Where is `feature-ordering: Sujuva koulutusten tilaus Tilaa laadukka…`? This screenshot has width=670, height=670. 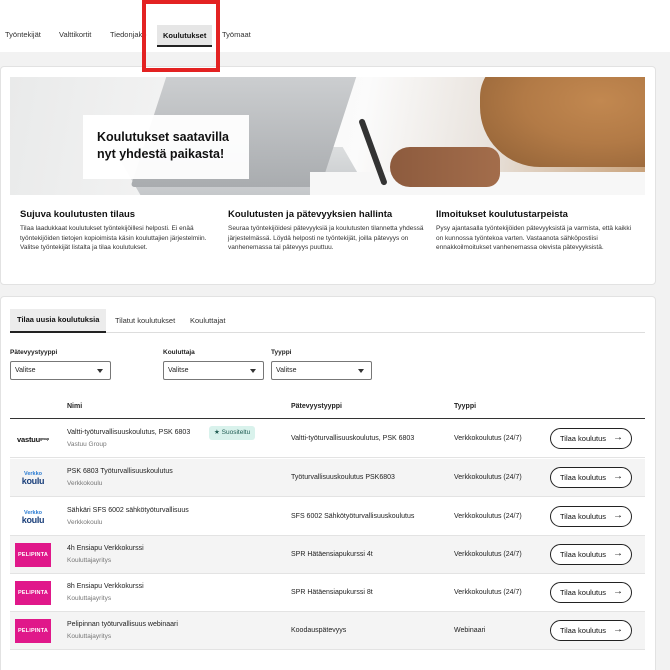 feature-ordering: Sujuva koulutusten tilaus Tilaa laadukka… is located at coordinates (119, 231).